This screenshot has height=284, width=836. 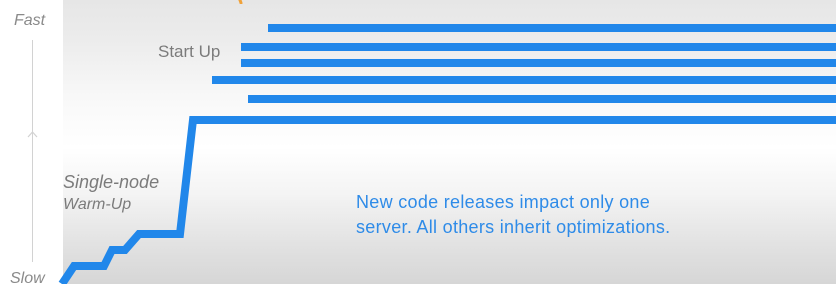 I want to click on single-node-label: Single-node, so click(x=111, y=182).